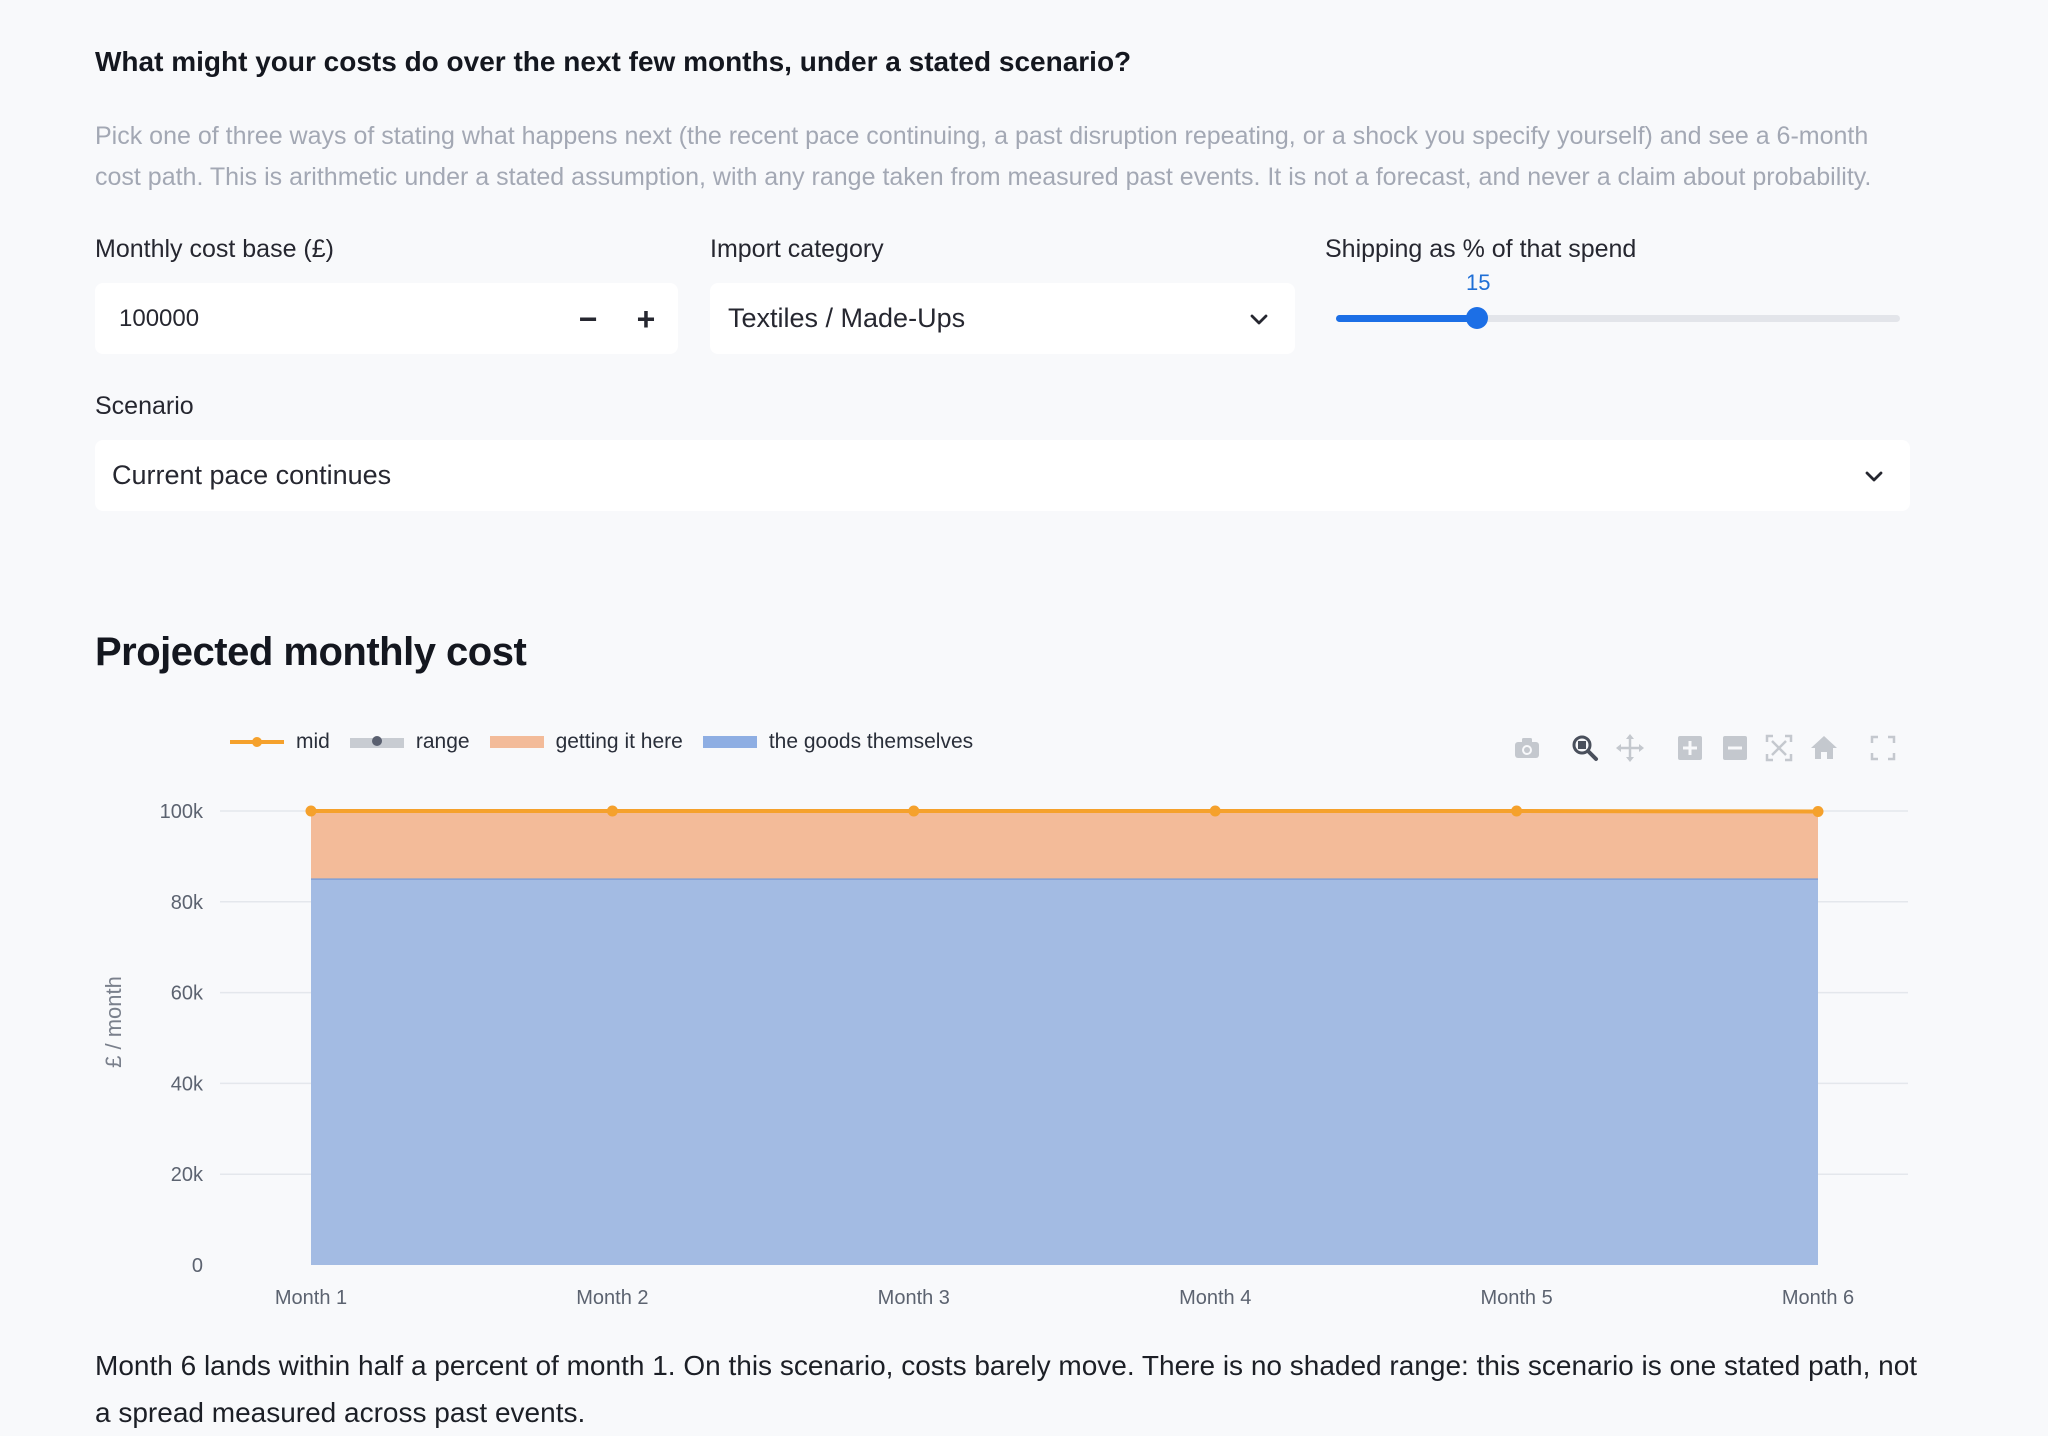 The image size is (2048, 1436). What do you see at coordinates (1002, 318) in the screenshot?
I see `import-category-select: Textiles / Made-Ups` at bounding box center [1002, 318].